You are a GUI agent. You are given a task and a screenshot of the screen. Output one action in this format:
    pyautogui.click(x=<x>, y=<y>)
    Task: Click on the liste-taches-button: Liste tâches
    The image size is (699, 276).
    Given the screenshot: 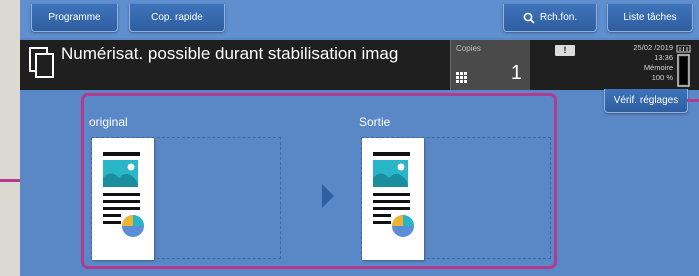 What is the action you would take?
    pyautogui.click(x=650, y=18)
    